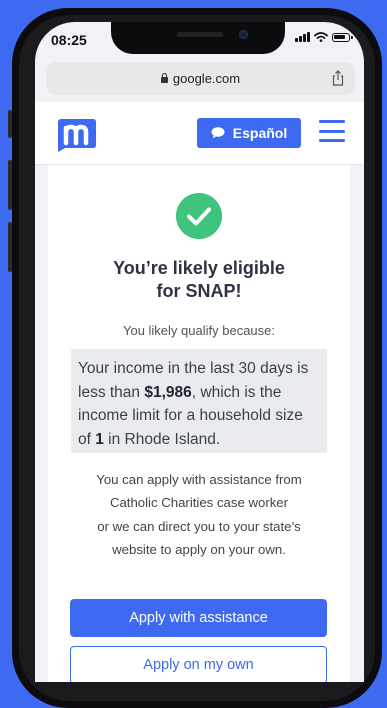  Describe the element at coordinates (218, 133) in the screenshot. I see `chat-bubble-icon` at that location.